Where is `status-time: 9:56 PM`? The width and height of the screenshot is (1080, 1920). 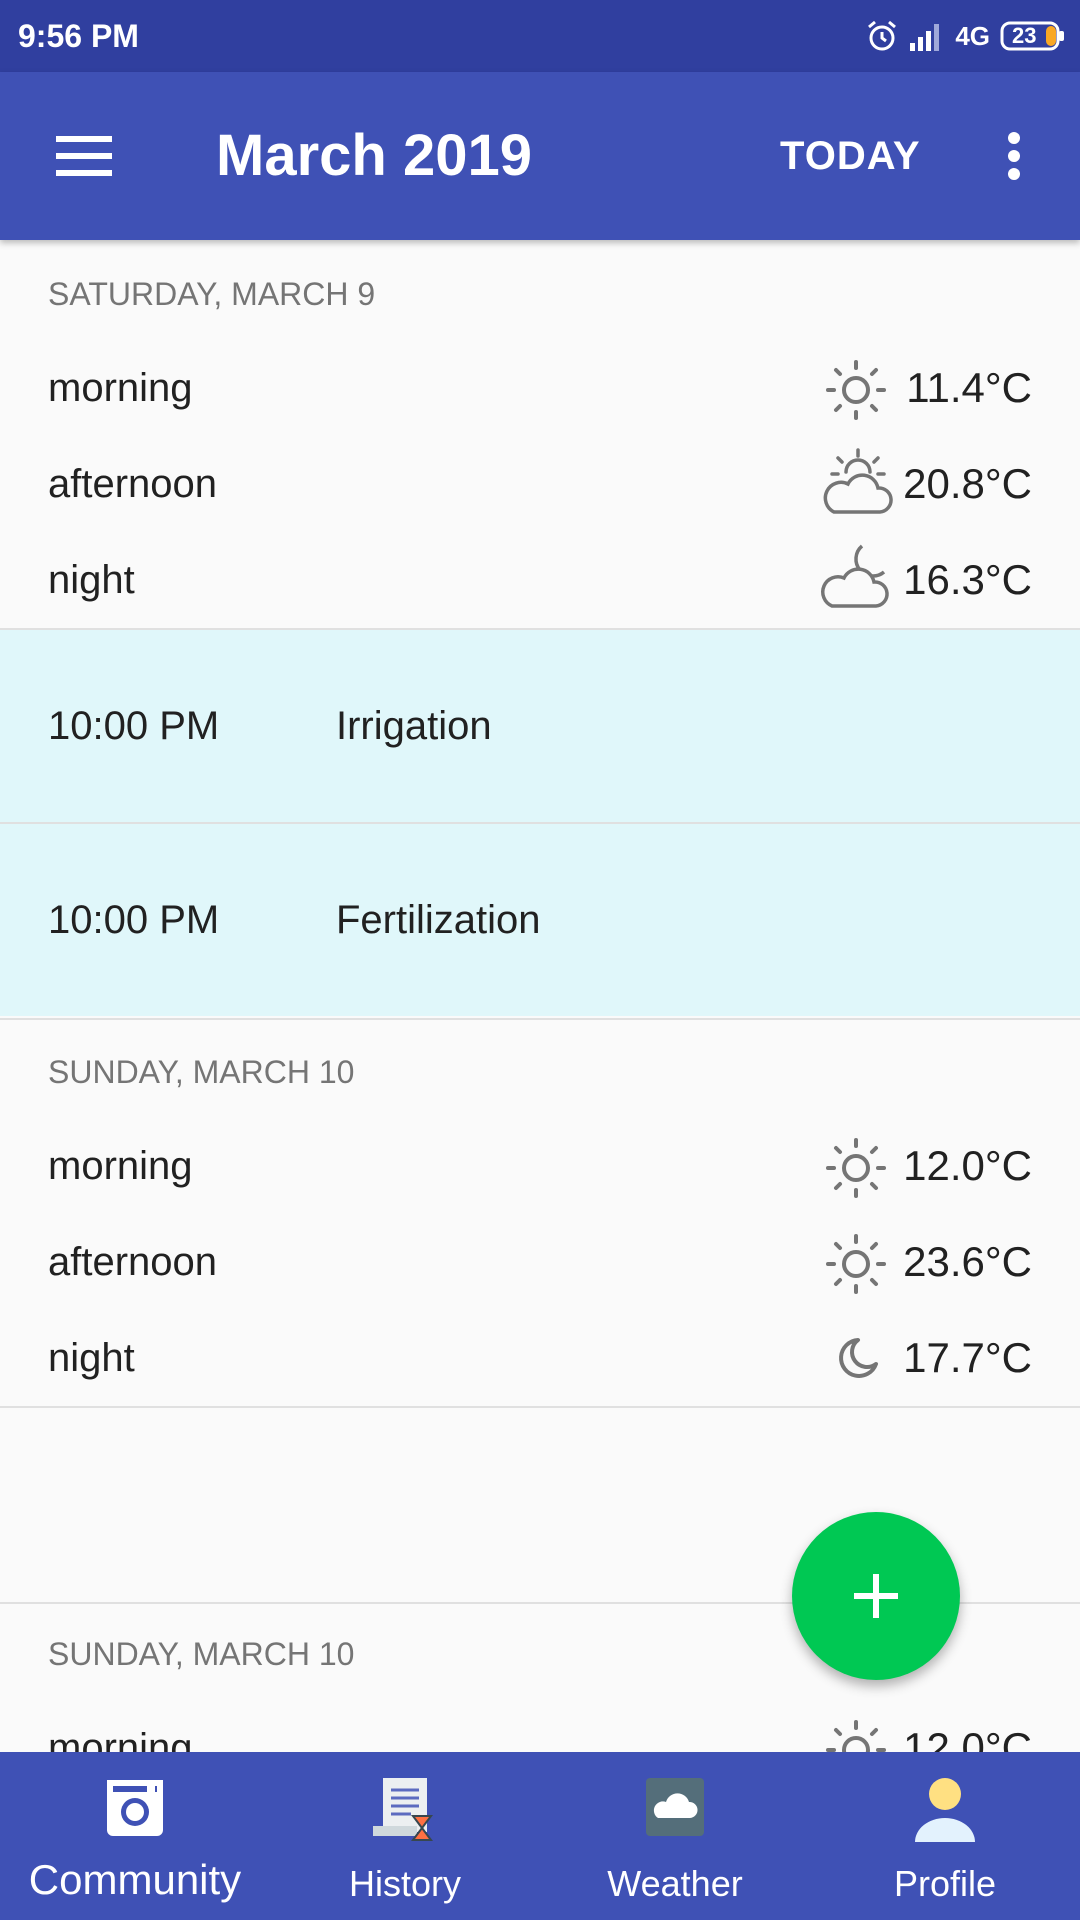
status-time: 9:56 PM is located at coordinates (78, 36).